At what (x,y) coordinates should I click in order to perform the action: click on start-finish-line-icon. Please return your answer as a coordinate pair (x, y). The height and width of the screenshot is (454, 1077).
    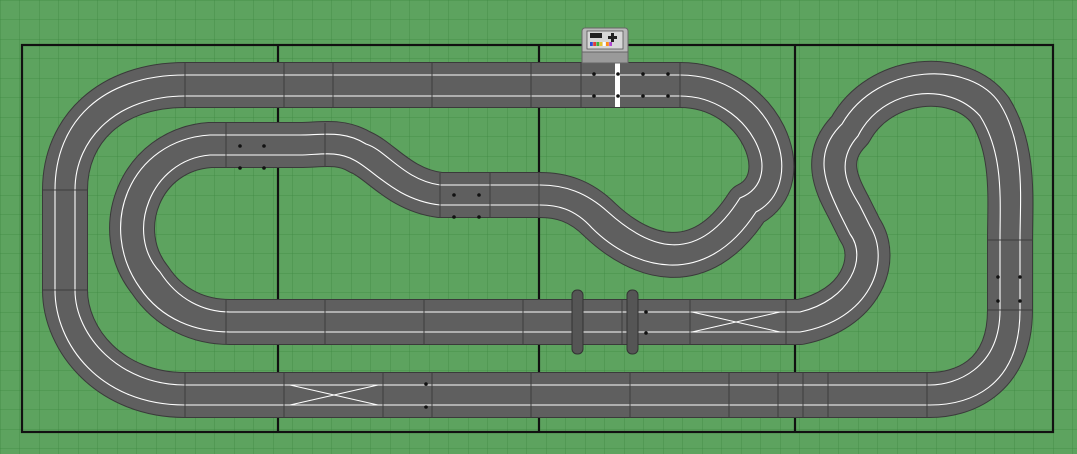
    Looking at the image, I should click on (617, 85).